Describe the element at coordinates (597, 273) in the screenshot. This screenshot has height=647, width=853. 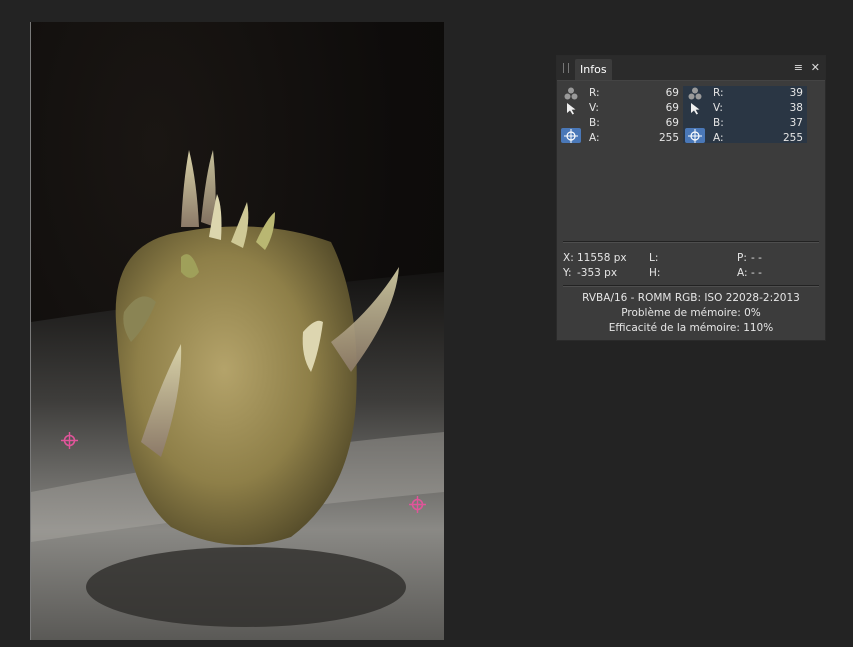
I see `y-value: -353 px` at that location.